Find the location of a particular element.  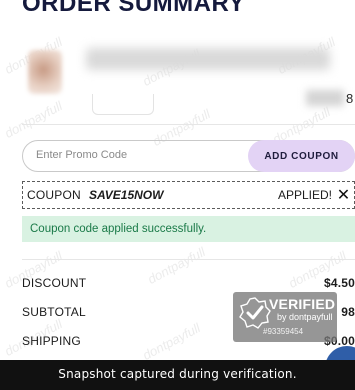

summary-label: DISCOUNT is located at coordinates (54, 283).